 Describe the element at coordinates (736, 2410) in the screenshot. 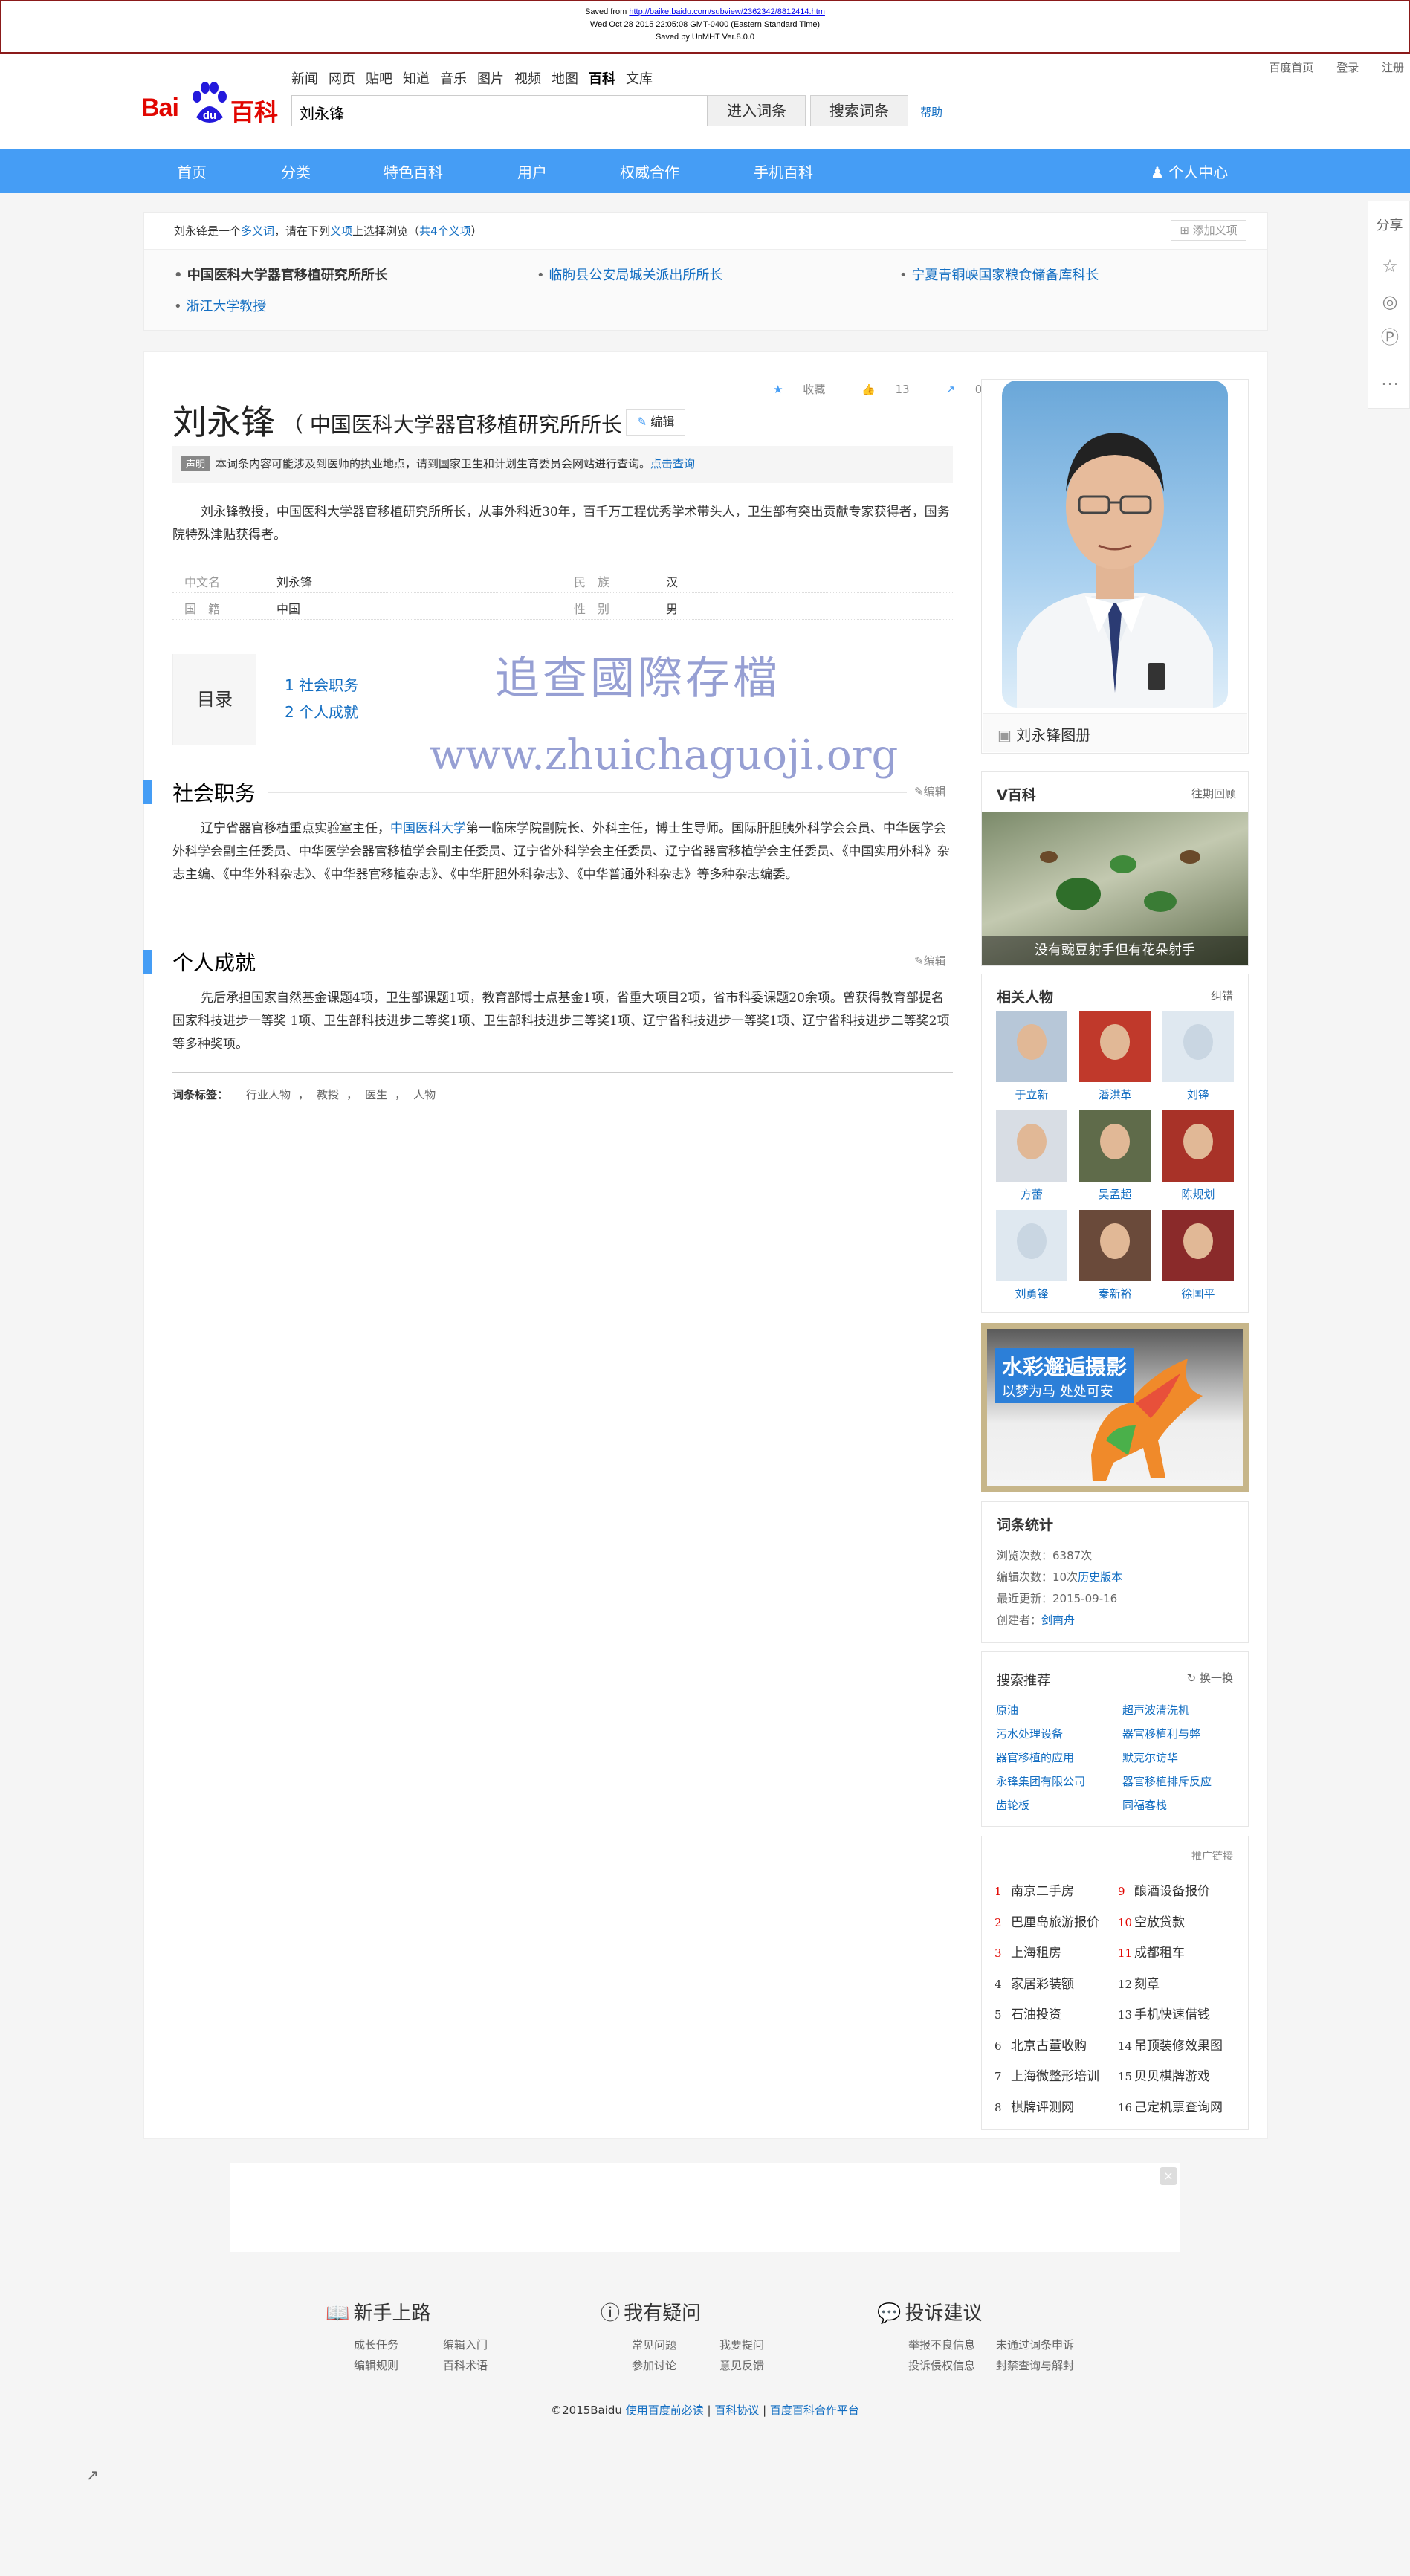

I see `footer-agreement-link: 百科协议` at that location.